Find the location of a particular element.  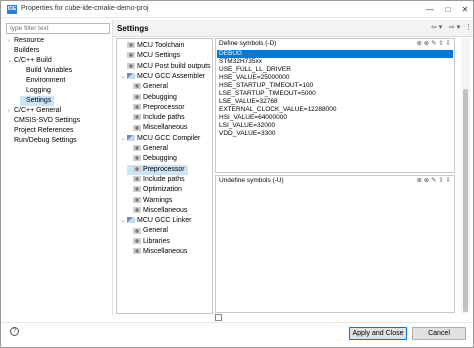

tool-tree-item: ⌄ MCU GCC Compiler is located at coordinates (160, 139).